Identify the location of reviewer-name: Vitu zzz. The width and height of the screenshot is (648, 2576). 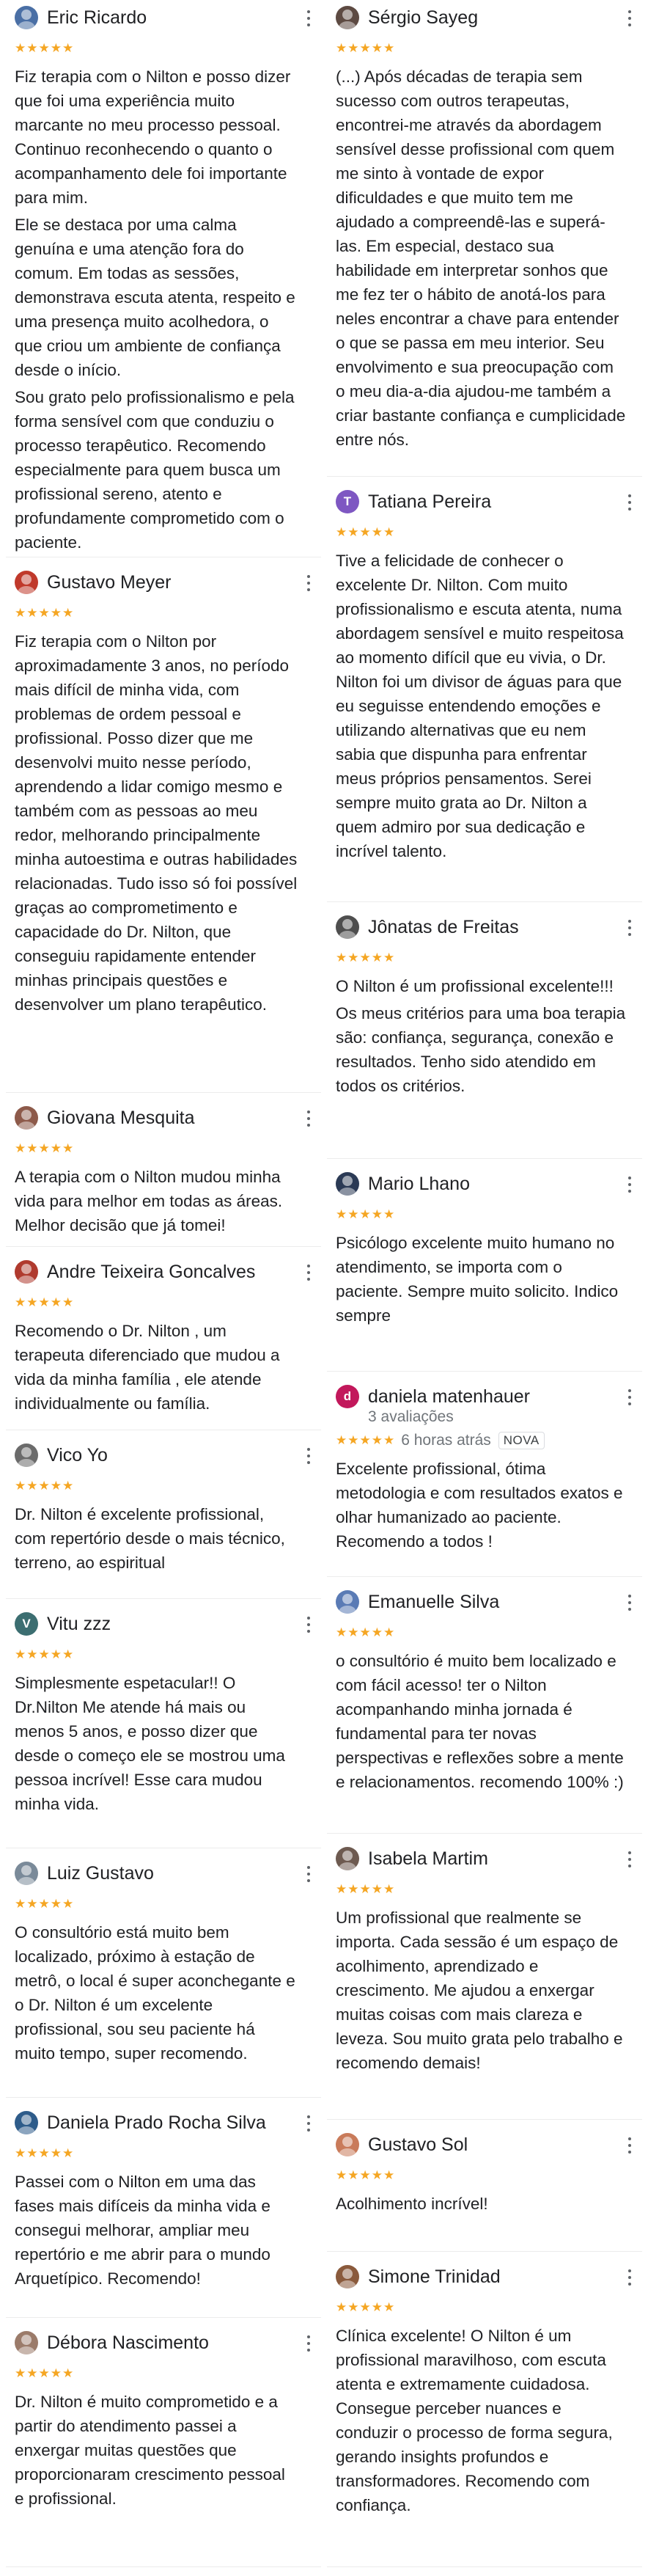
(79, 1625).